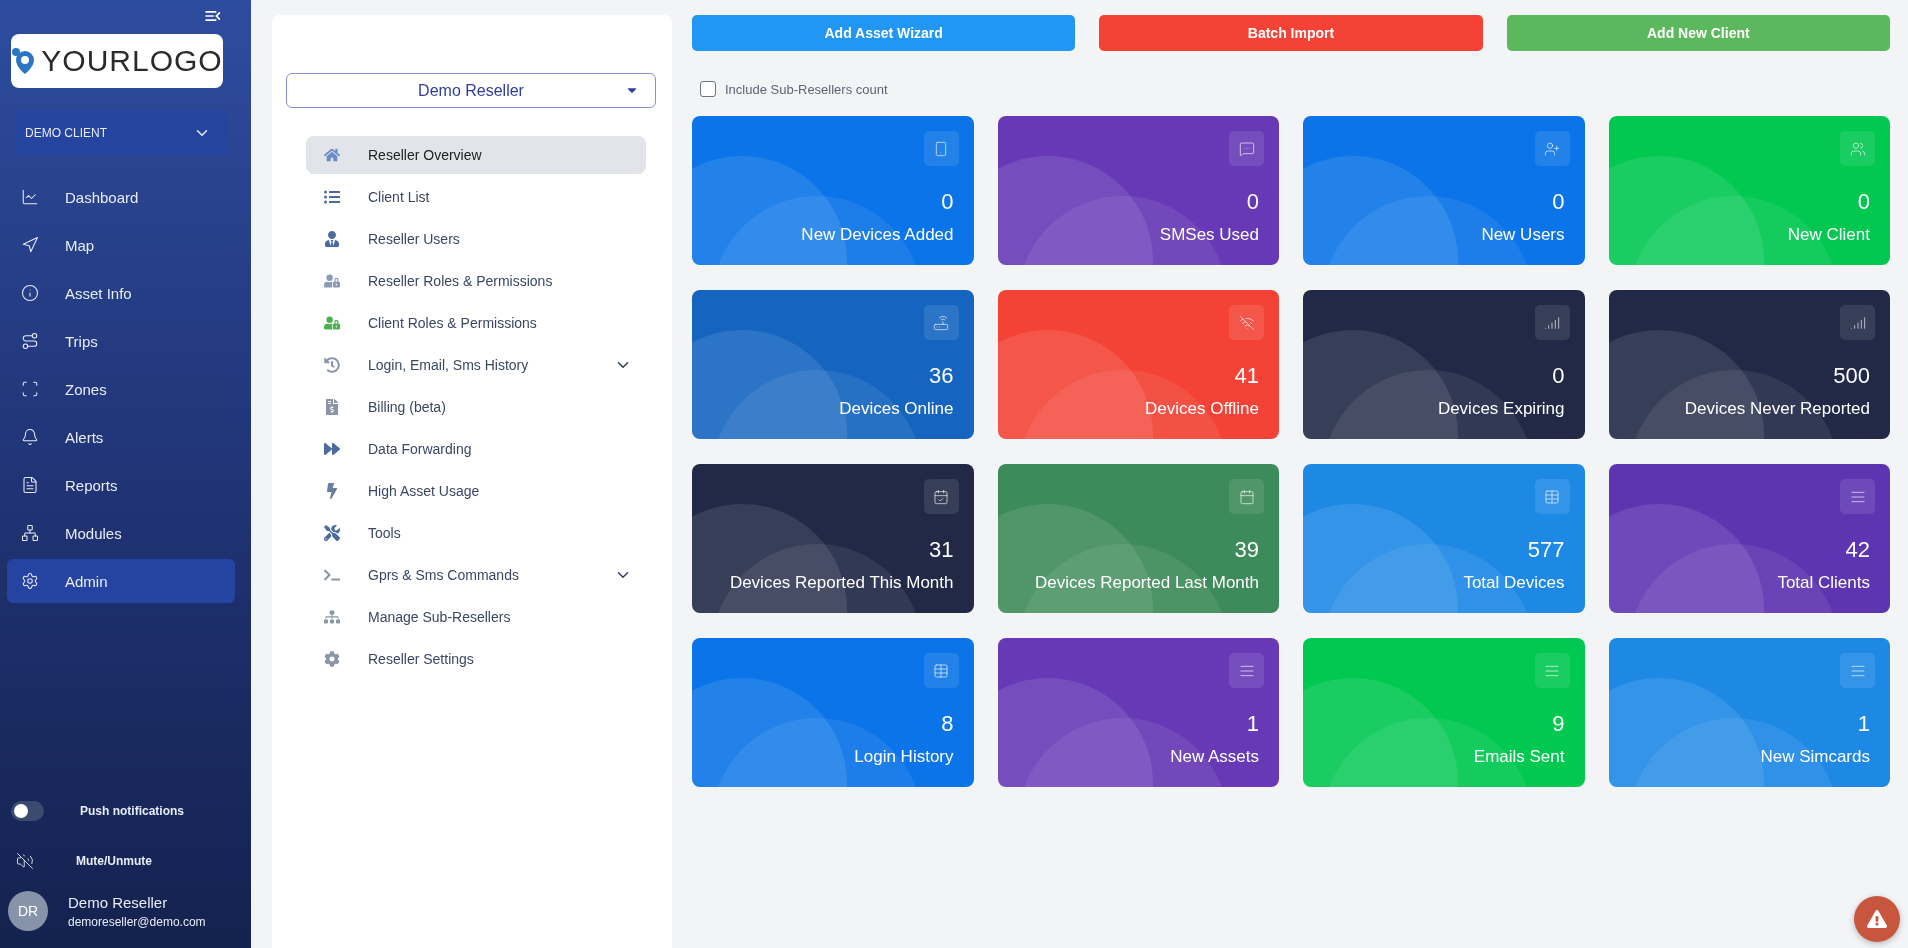 The image size is (1908, 948). I want to click on stat-label: New Simcards, so click(1815, 757).